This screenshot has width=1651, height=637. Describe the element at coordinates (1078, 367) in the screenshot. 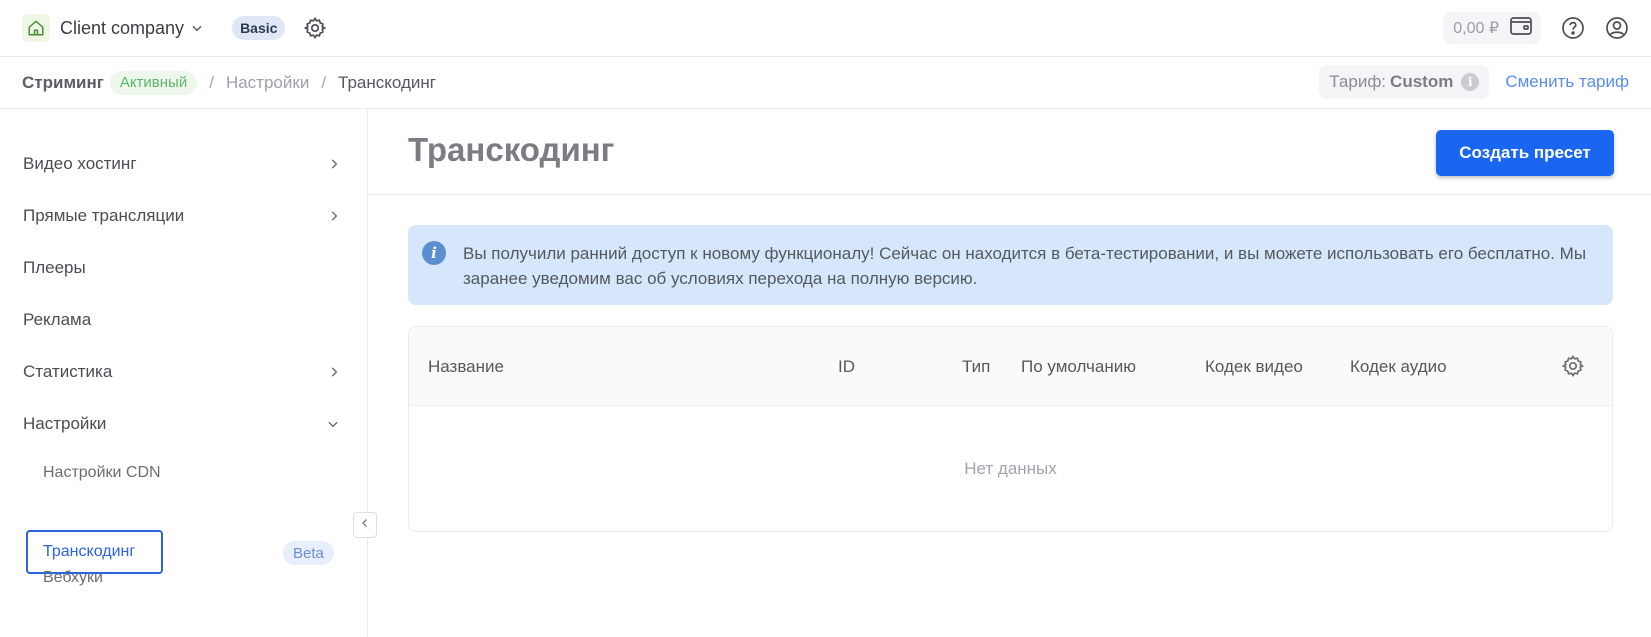

I see `column-header-default: По умолчанию` at that location.